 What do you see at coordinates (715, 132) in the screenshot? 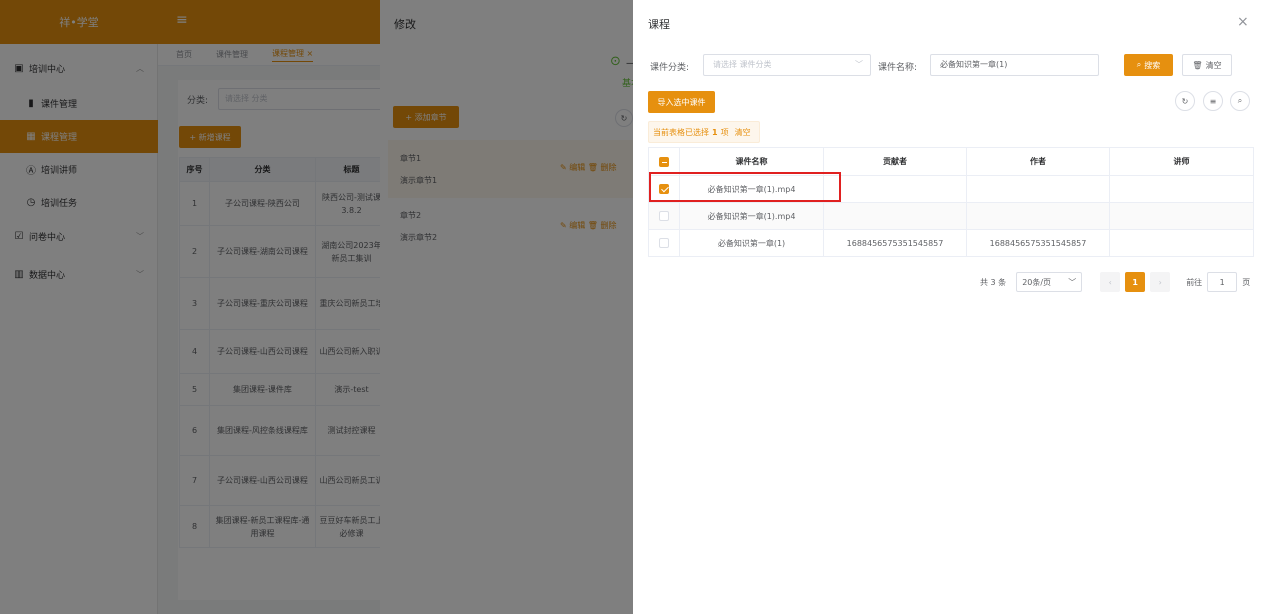
I see `selection-count: 1` at bounding box center [715, 132].